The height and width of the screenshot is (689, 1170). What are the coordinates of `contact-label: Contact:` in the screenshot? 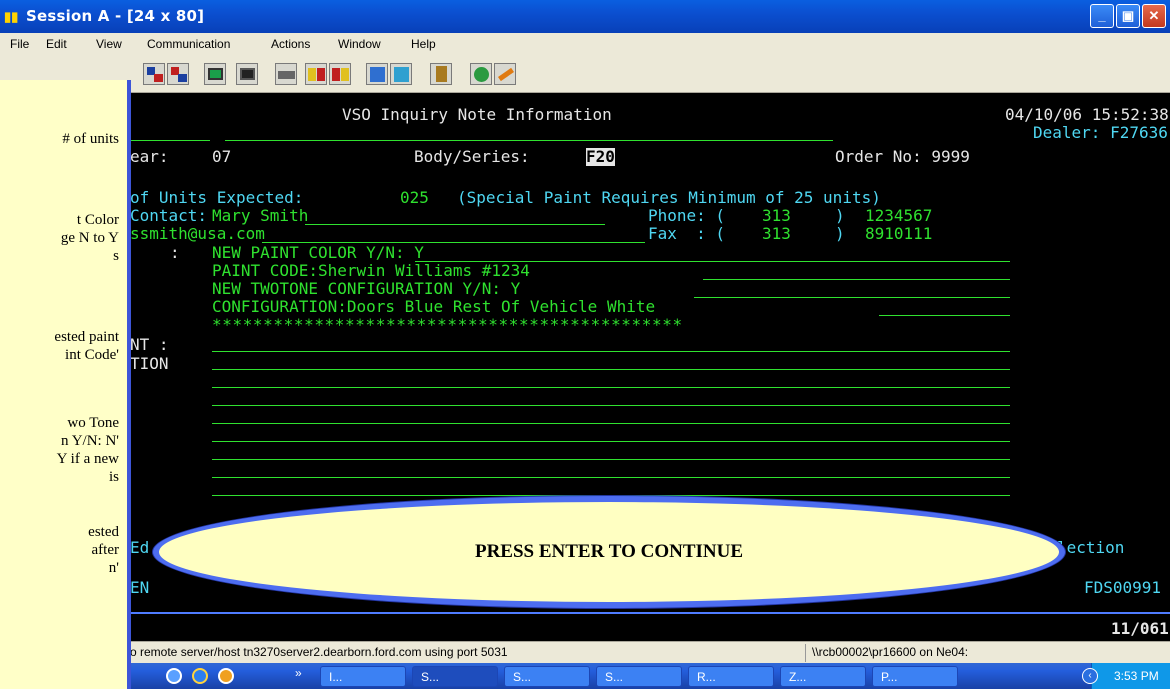 It's located at (169, 215).